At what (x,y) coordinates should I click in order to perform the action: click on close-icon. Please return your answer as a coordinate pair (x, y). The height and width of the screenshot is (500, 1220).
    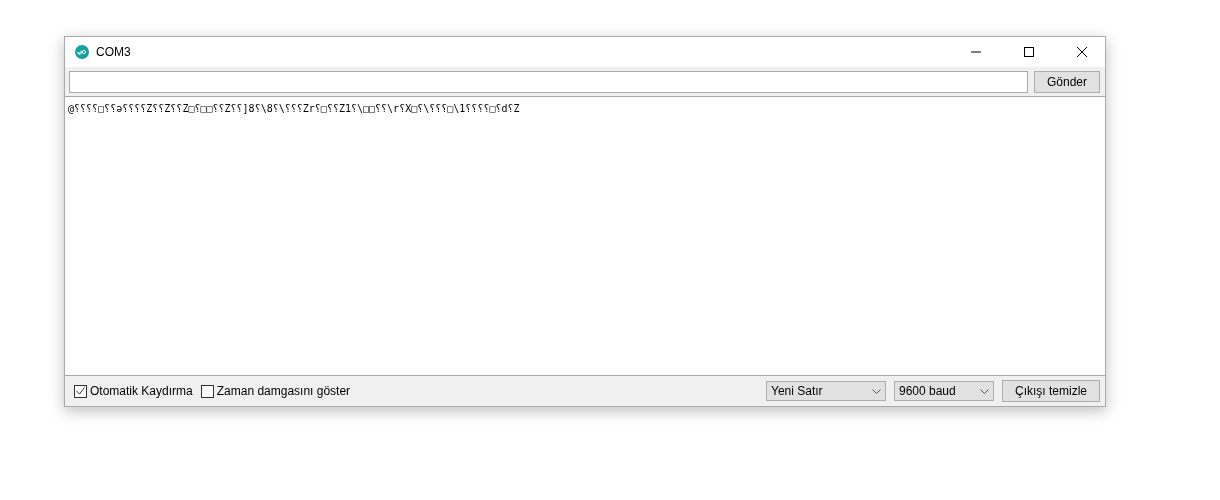
    Looking at the image, I should click on (1082, 52).